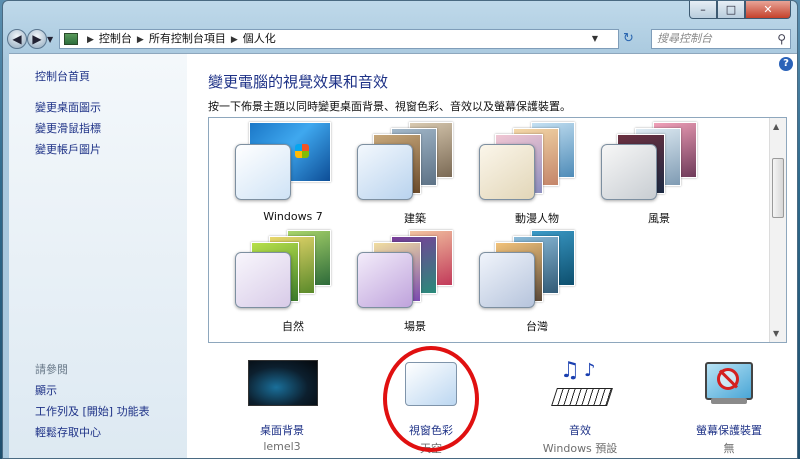 The image size is (800, 459). I want to click on sidebar-change-account-picture: 變更帳戶圖片, so click(68, 149).